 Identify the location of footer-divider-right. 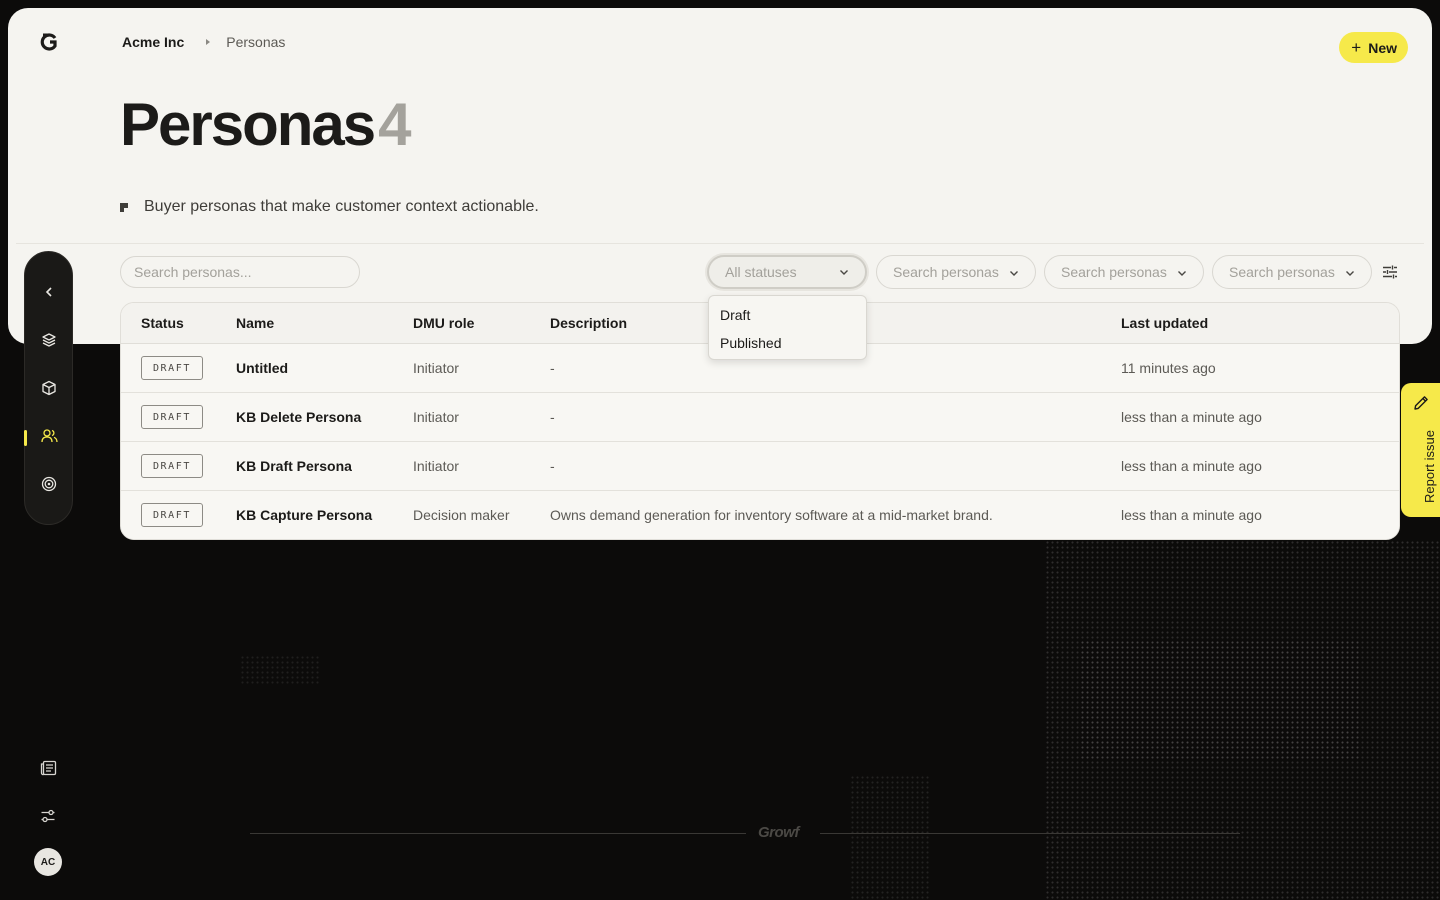
(1030, 833).